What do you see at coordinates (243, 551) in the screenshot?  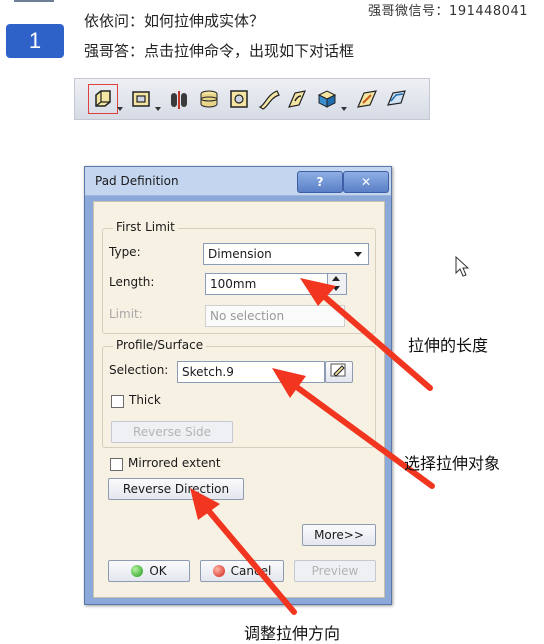 I see `arrow-direction` at bounding box center [243, 551].